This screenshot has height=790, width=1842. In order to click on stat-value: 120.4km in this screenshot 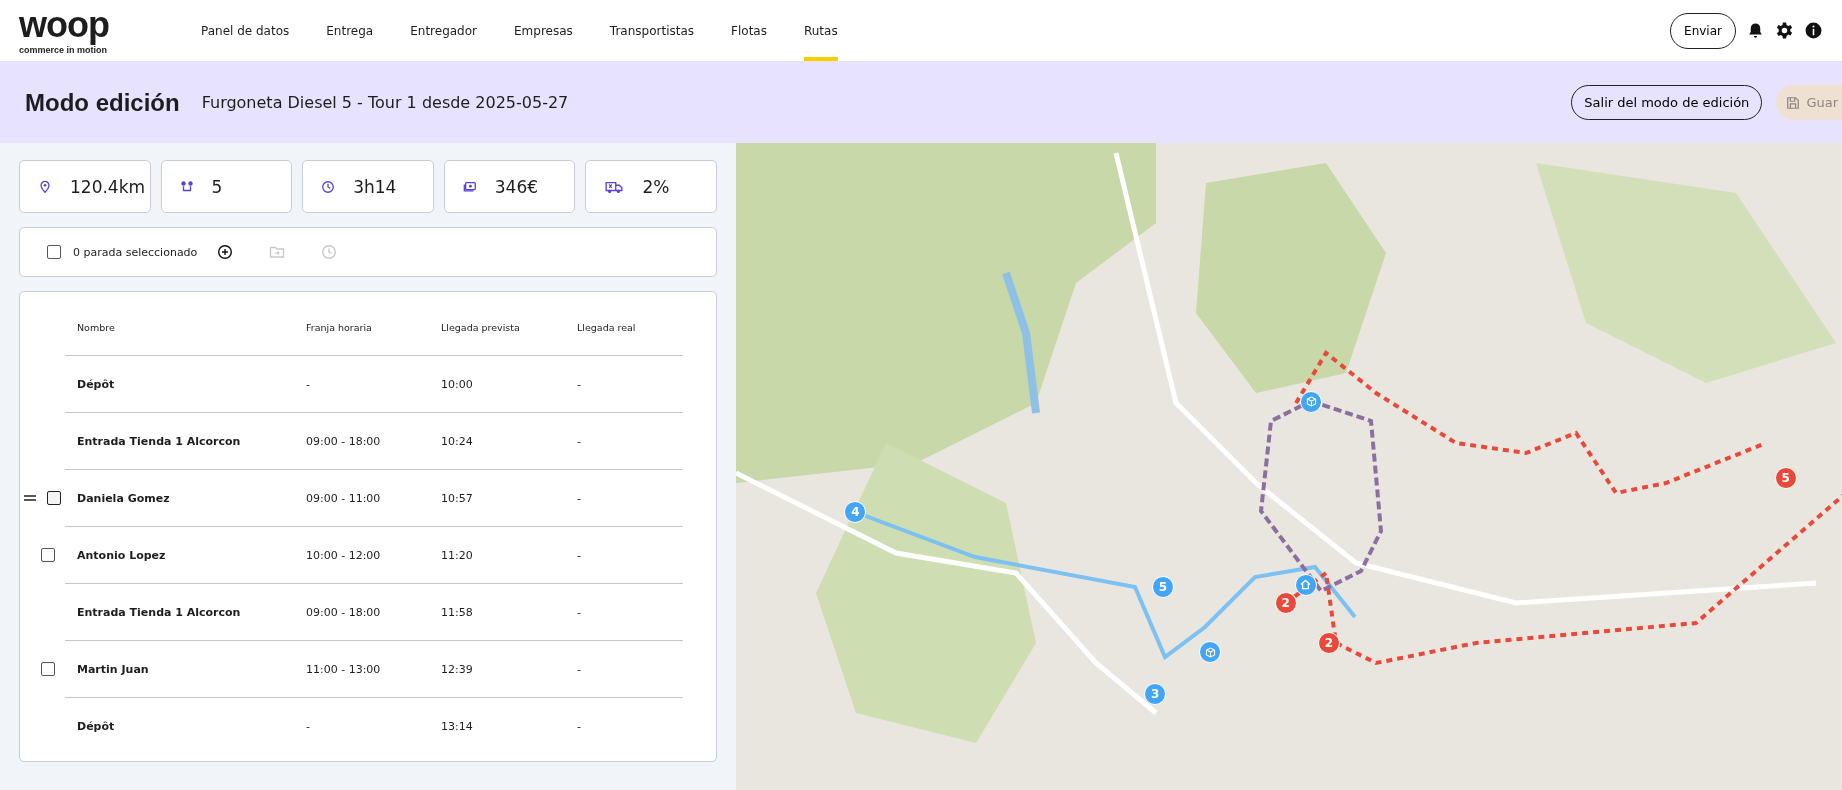, I will do `click(108, 186)`.